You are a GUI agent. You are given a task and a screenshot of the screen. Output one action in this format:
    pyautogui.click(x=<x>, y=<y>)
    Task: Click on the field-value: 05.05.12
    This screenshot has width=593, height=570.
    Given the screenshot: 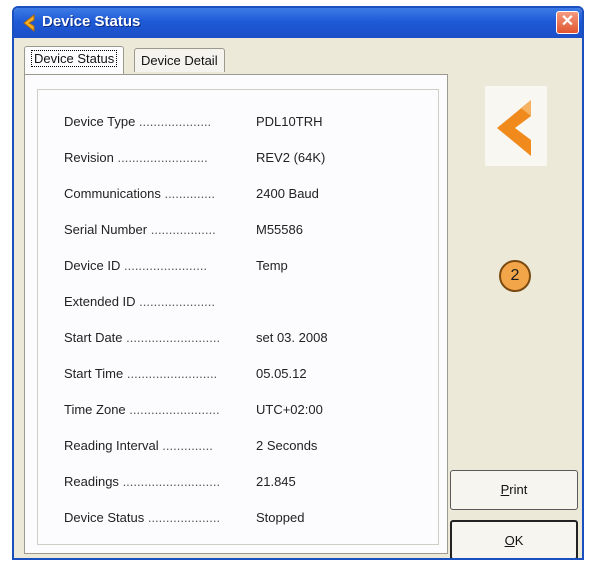 What is the action you would take?
    pyautogui.click(x=281, y=373)
    